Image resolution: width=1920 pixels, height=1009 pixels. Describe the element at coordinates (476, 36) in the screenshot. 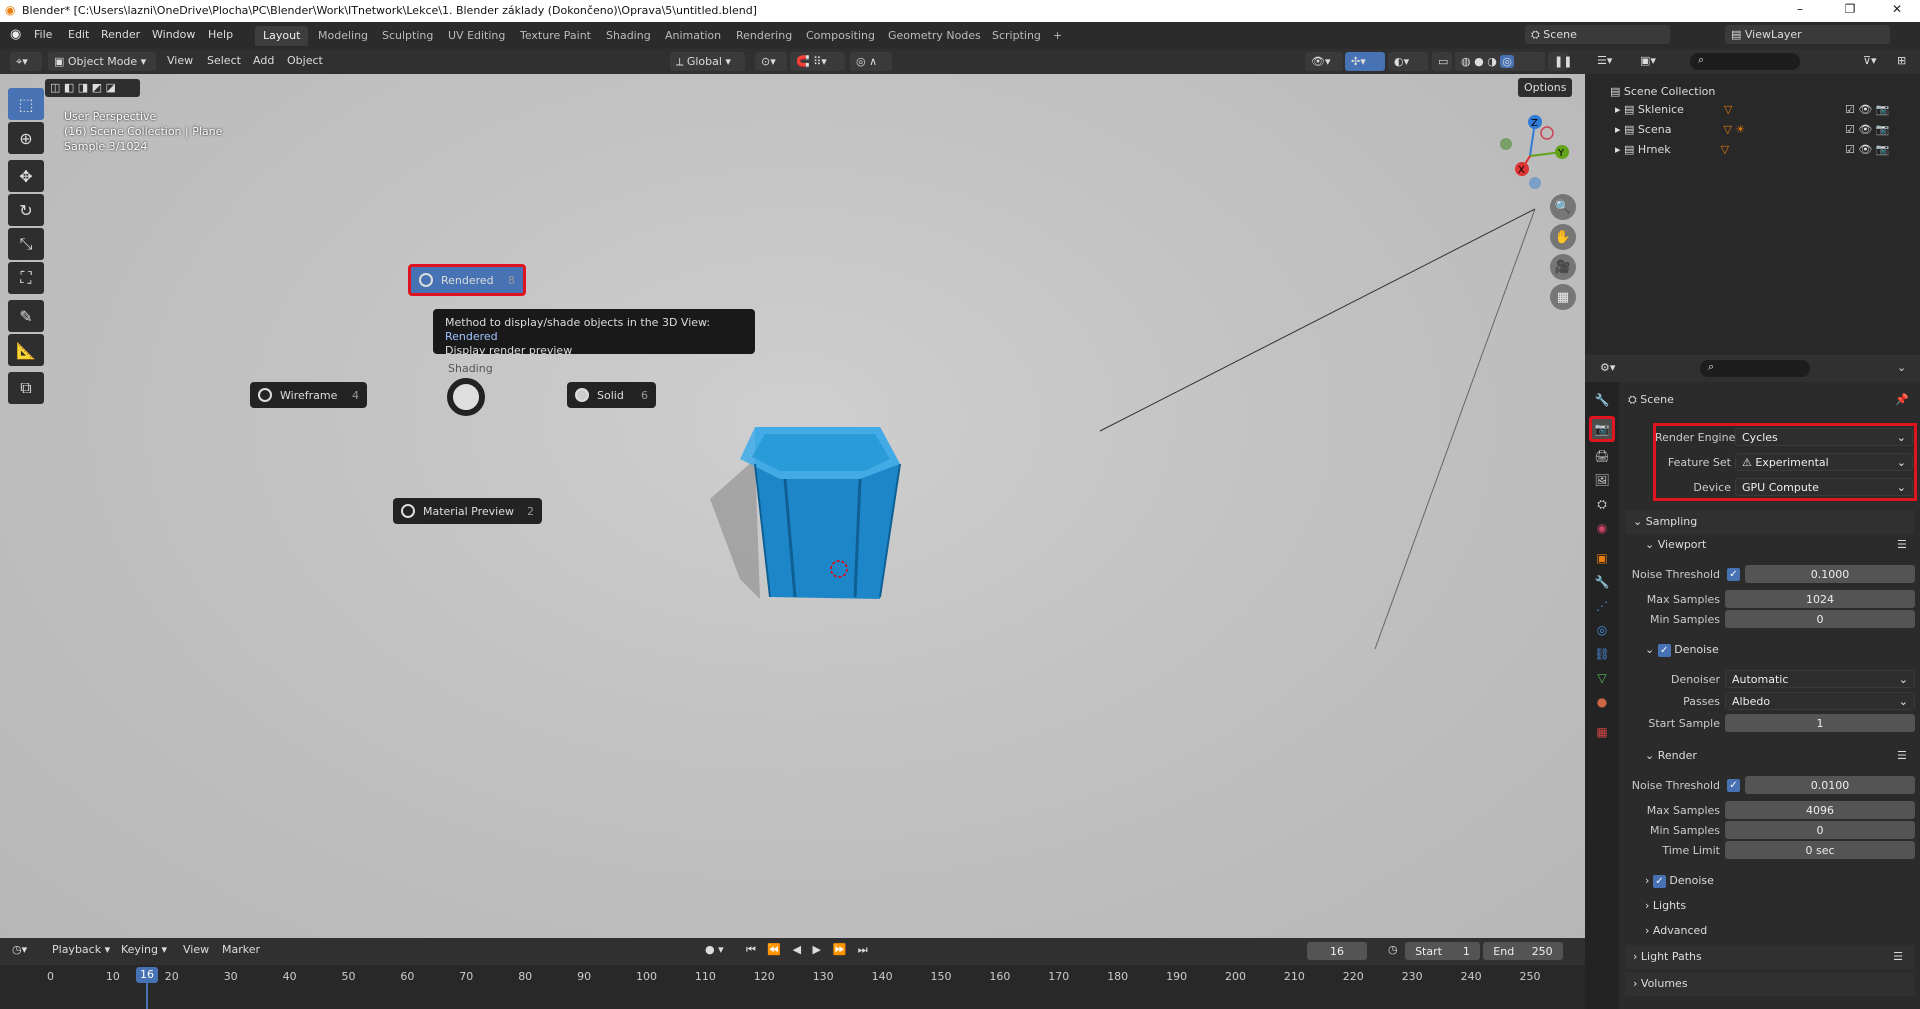

I see `tab-uv-editing: UV Editing` at that location.